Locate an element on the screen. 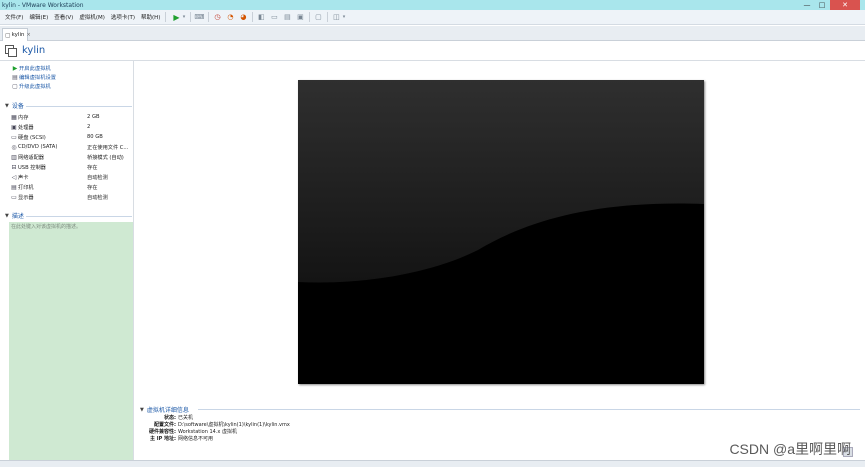 The width and height of the screenshot is (865, 467). command-label: 升级此虚拟机 is located at coordinates (35, 87).